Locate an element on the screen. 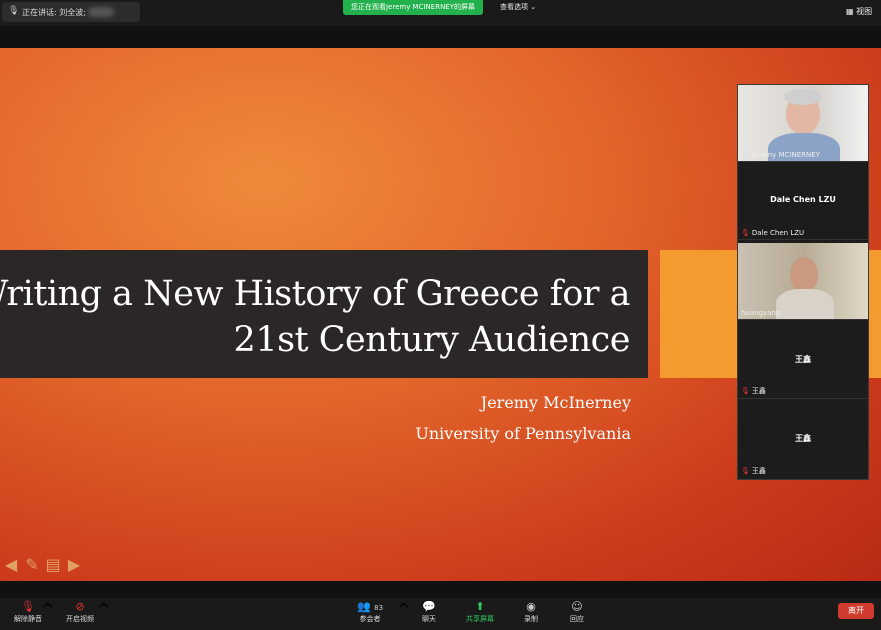  grid-view-icon: ▦ is located at coordinates (850, 11).